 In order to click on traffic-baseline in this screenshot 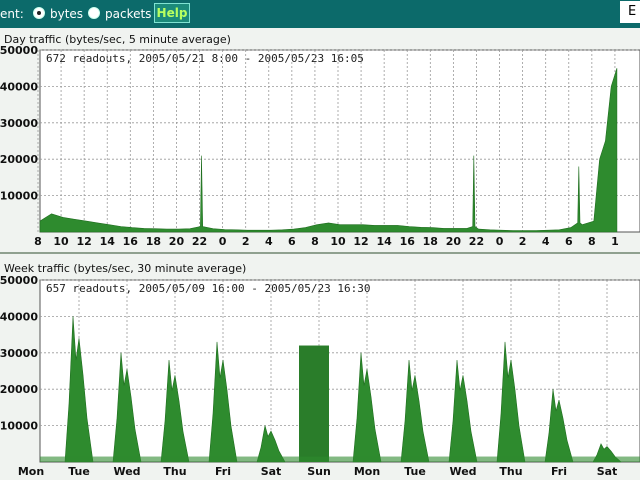, I will do `click(340, 459)`.